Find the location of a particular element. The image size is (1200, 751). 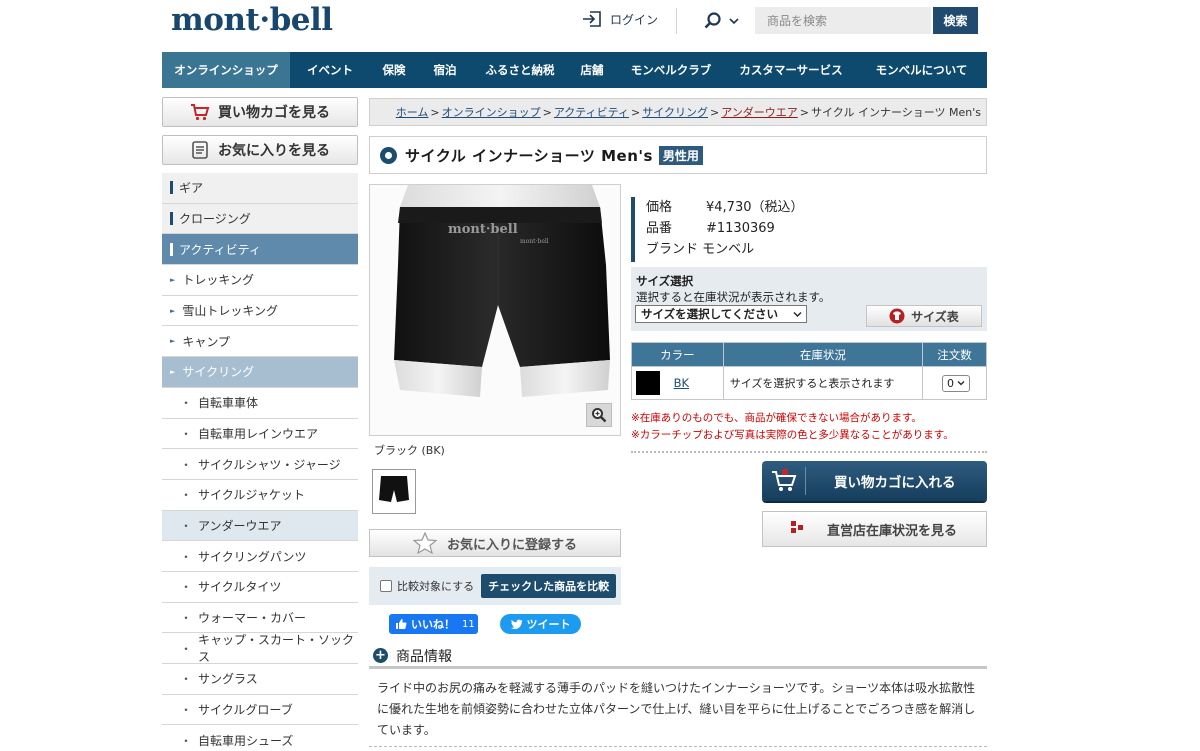

store-stock-button: 直営店在庫状況を見る is located at coordinates (874, 529).